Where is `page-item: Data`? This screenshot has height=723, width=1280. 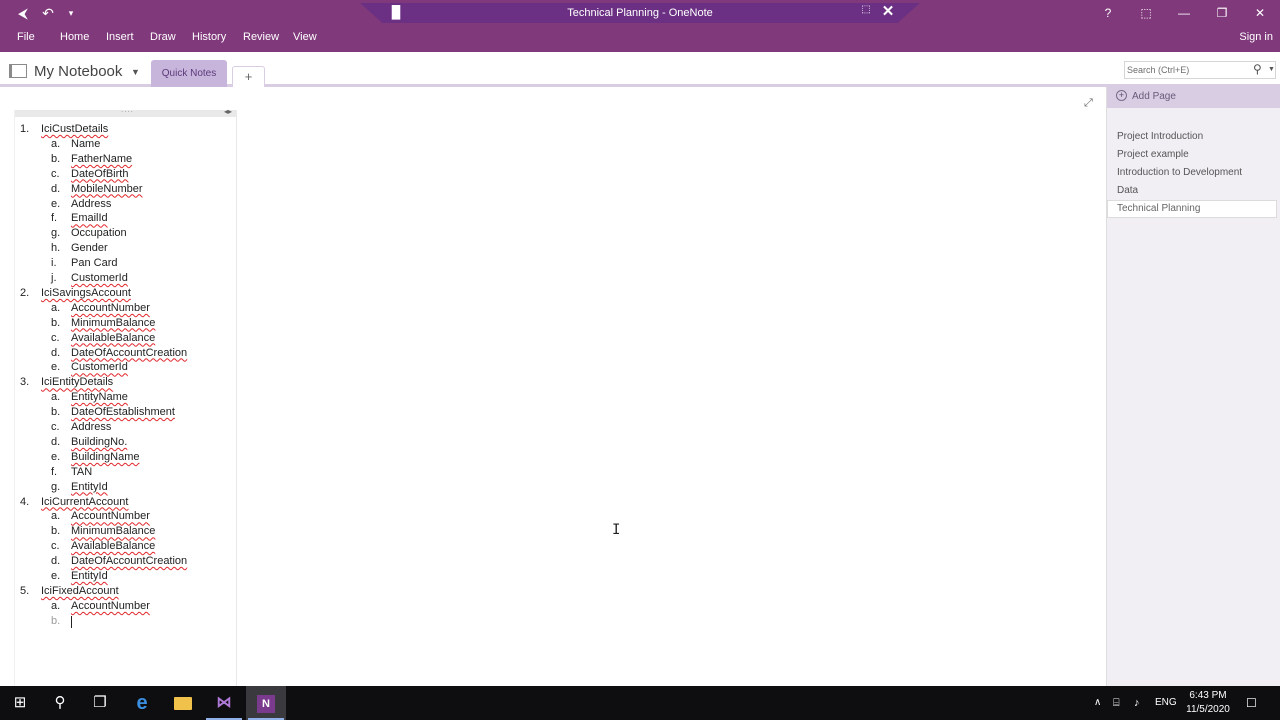
page-item: Data is located at coordinates (1192, 191).